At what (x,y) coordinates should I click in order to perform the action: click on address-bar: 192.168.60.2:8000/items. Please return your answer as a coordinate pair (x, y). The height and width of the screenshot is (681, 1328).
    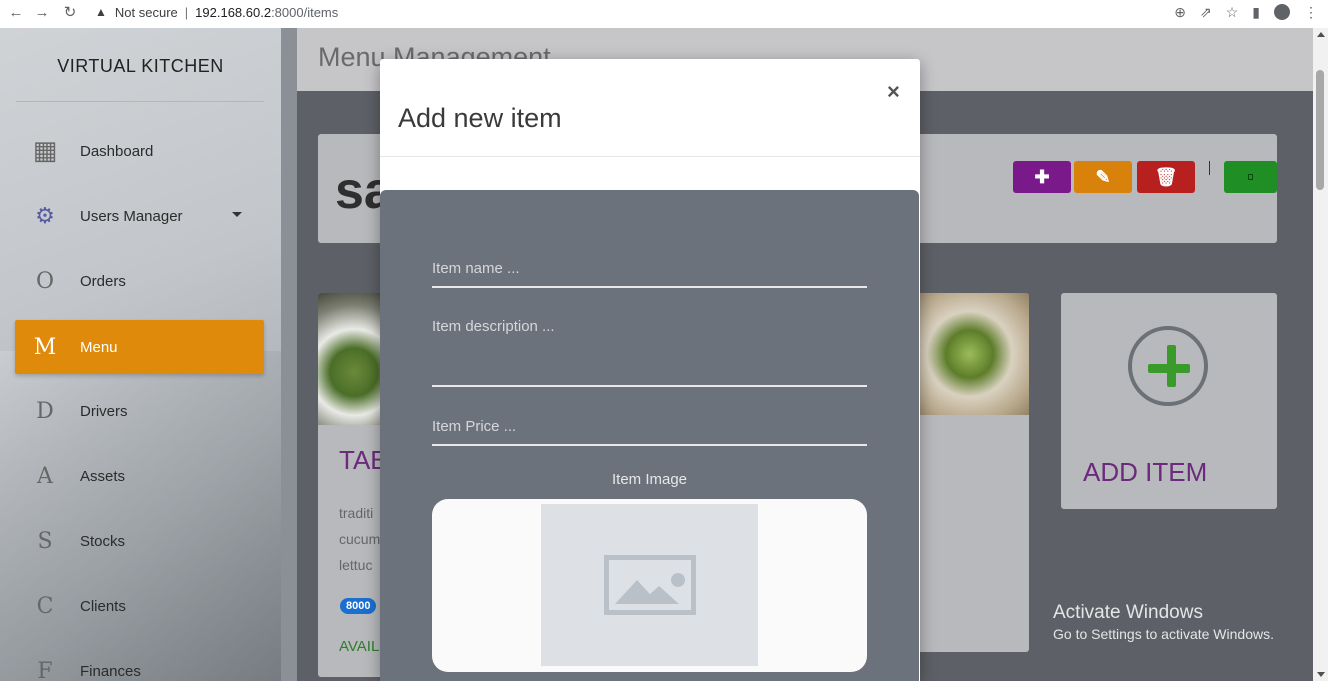
    Looking at the image, I should click on (266, 12).